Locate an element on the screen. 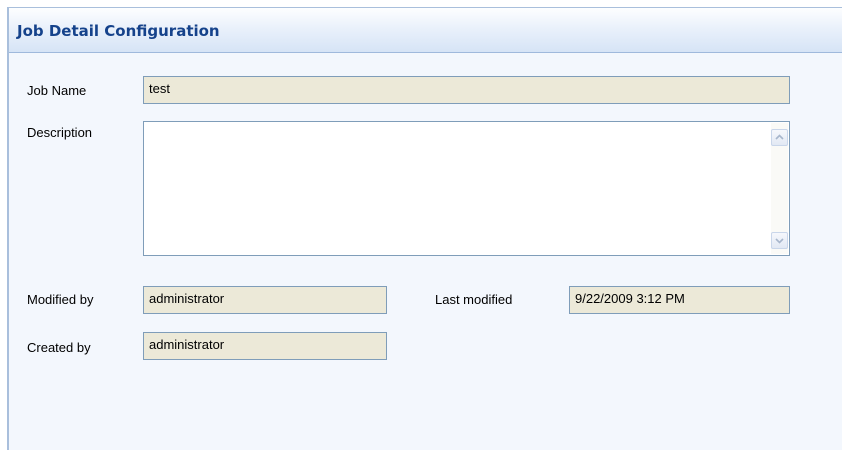 Image resolution: width=842 pixels, height=450 pixels. scroll-down-button is located at coordinates (779, 240).